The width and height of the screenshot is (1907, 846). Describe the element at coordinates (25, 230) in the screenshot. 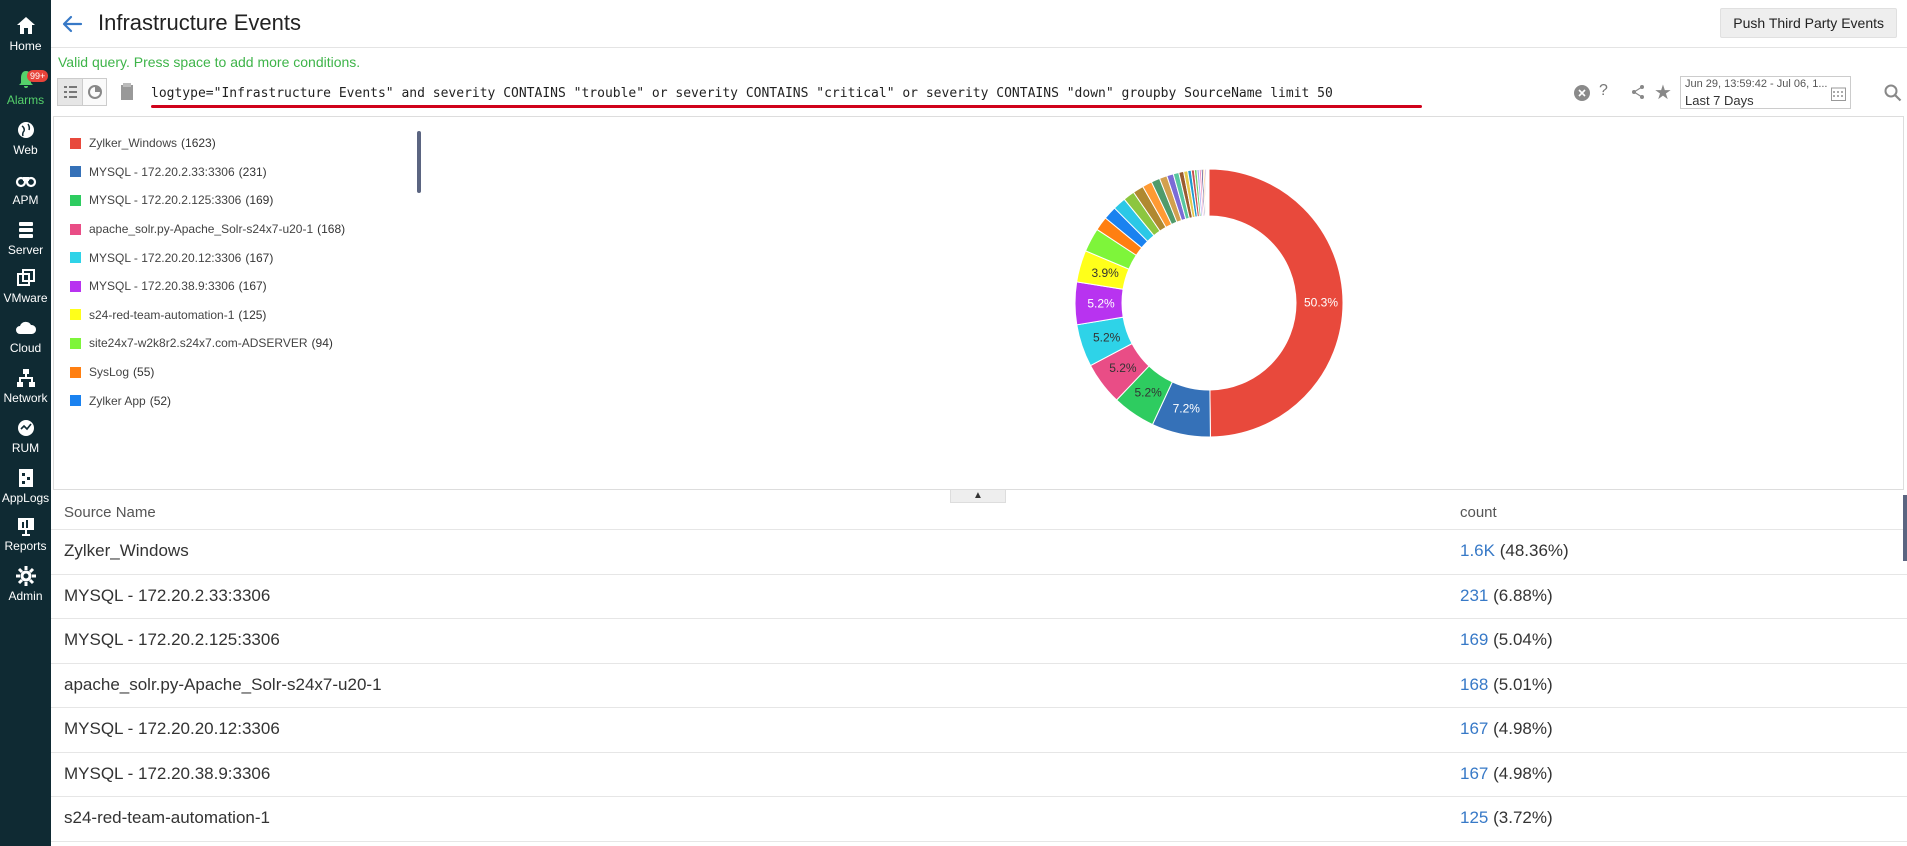

I see `server-icon` at that location.